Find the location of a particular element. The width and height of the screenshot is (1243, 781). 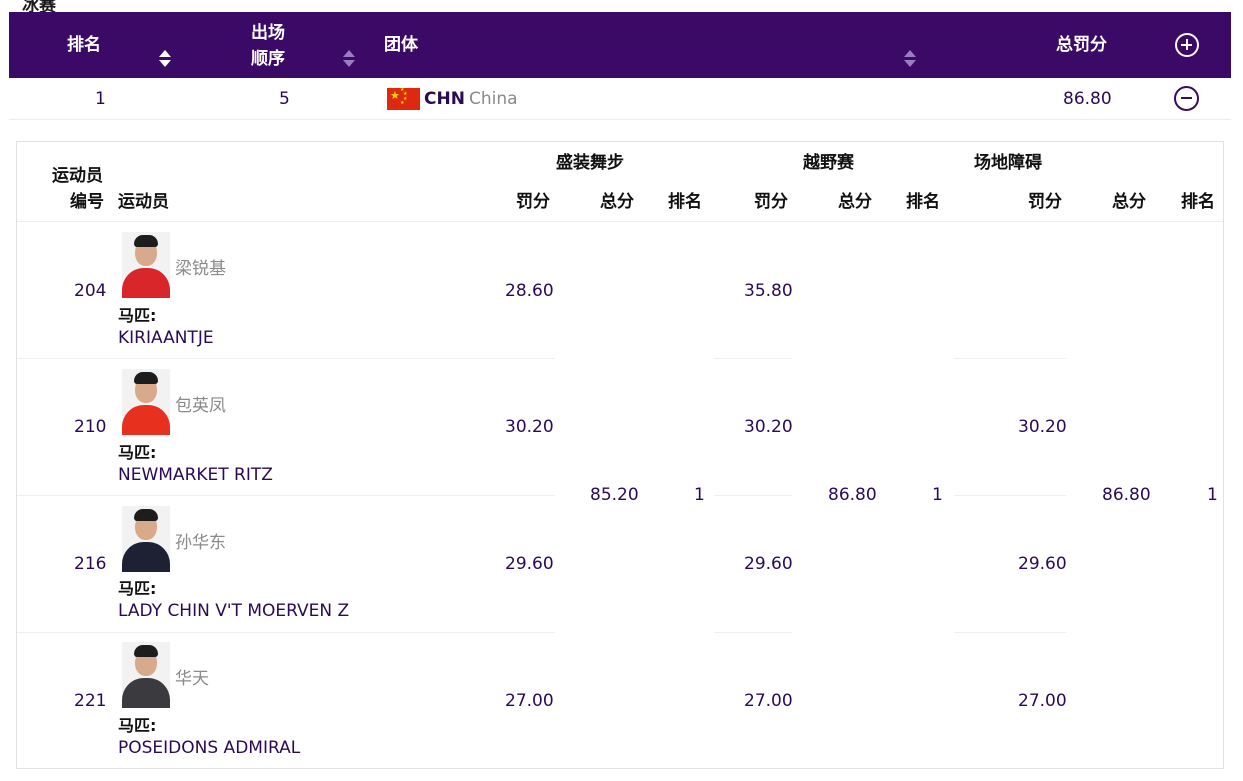

header-team: 团体 is located at coordinates (401, 45).